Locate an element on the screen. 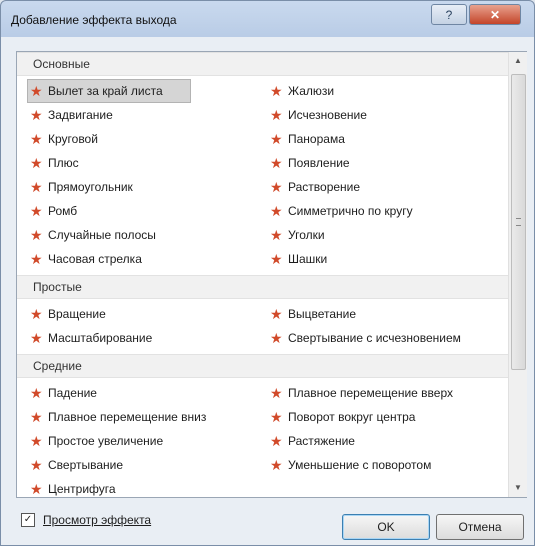 This screenshot has width=535, height=546. close-icon: ✕ is located at coordinates (495, 14).